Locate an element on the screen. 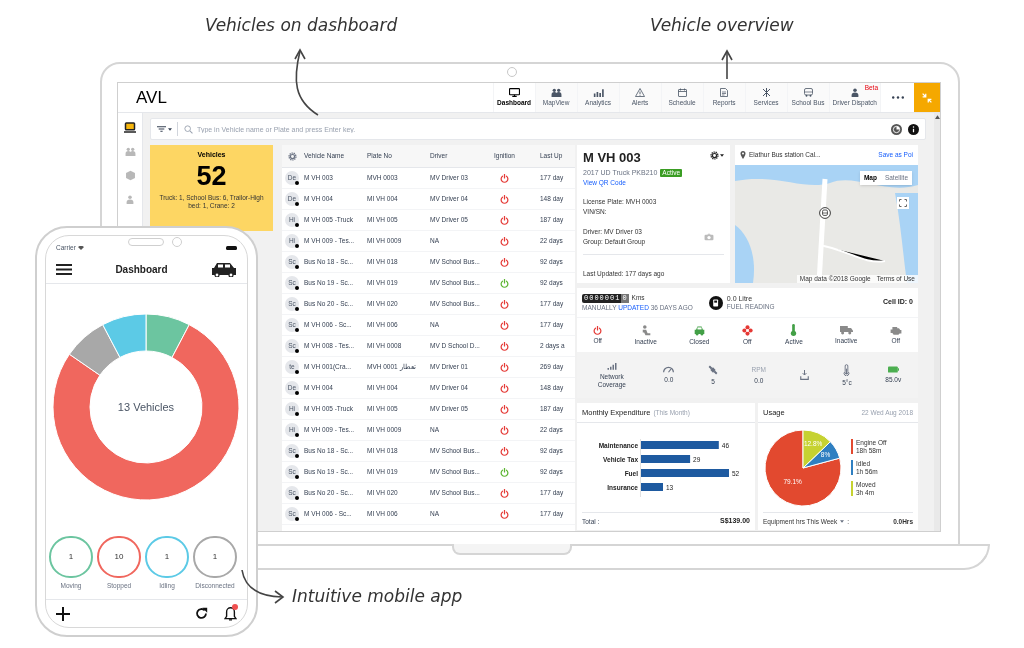 This screenshot has width=1024, height=648. wifi-icon is located at coordinates (80, 248).